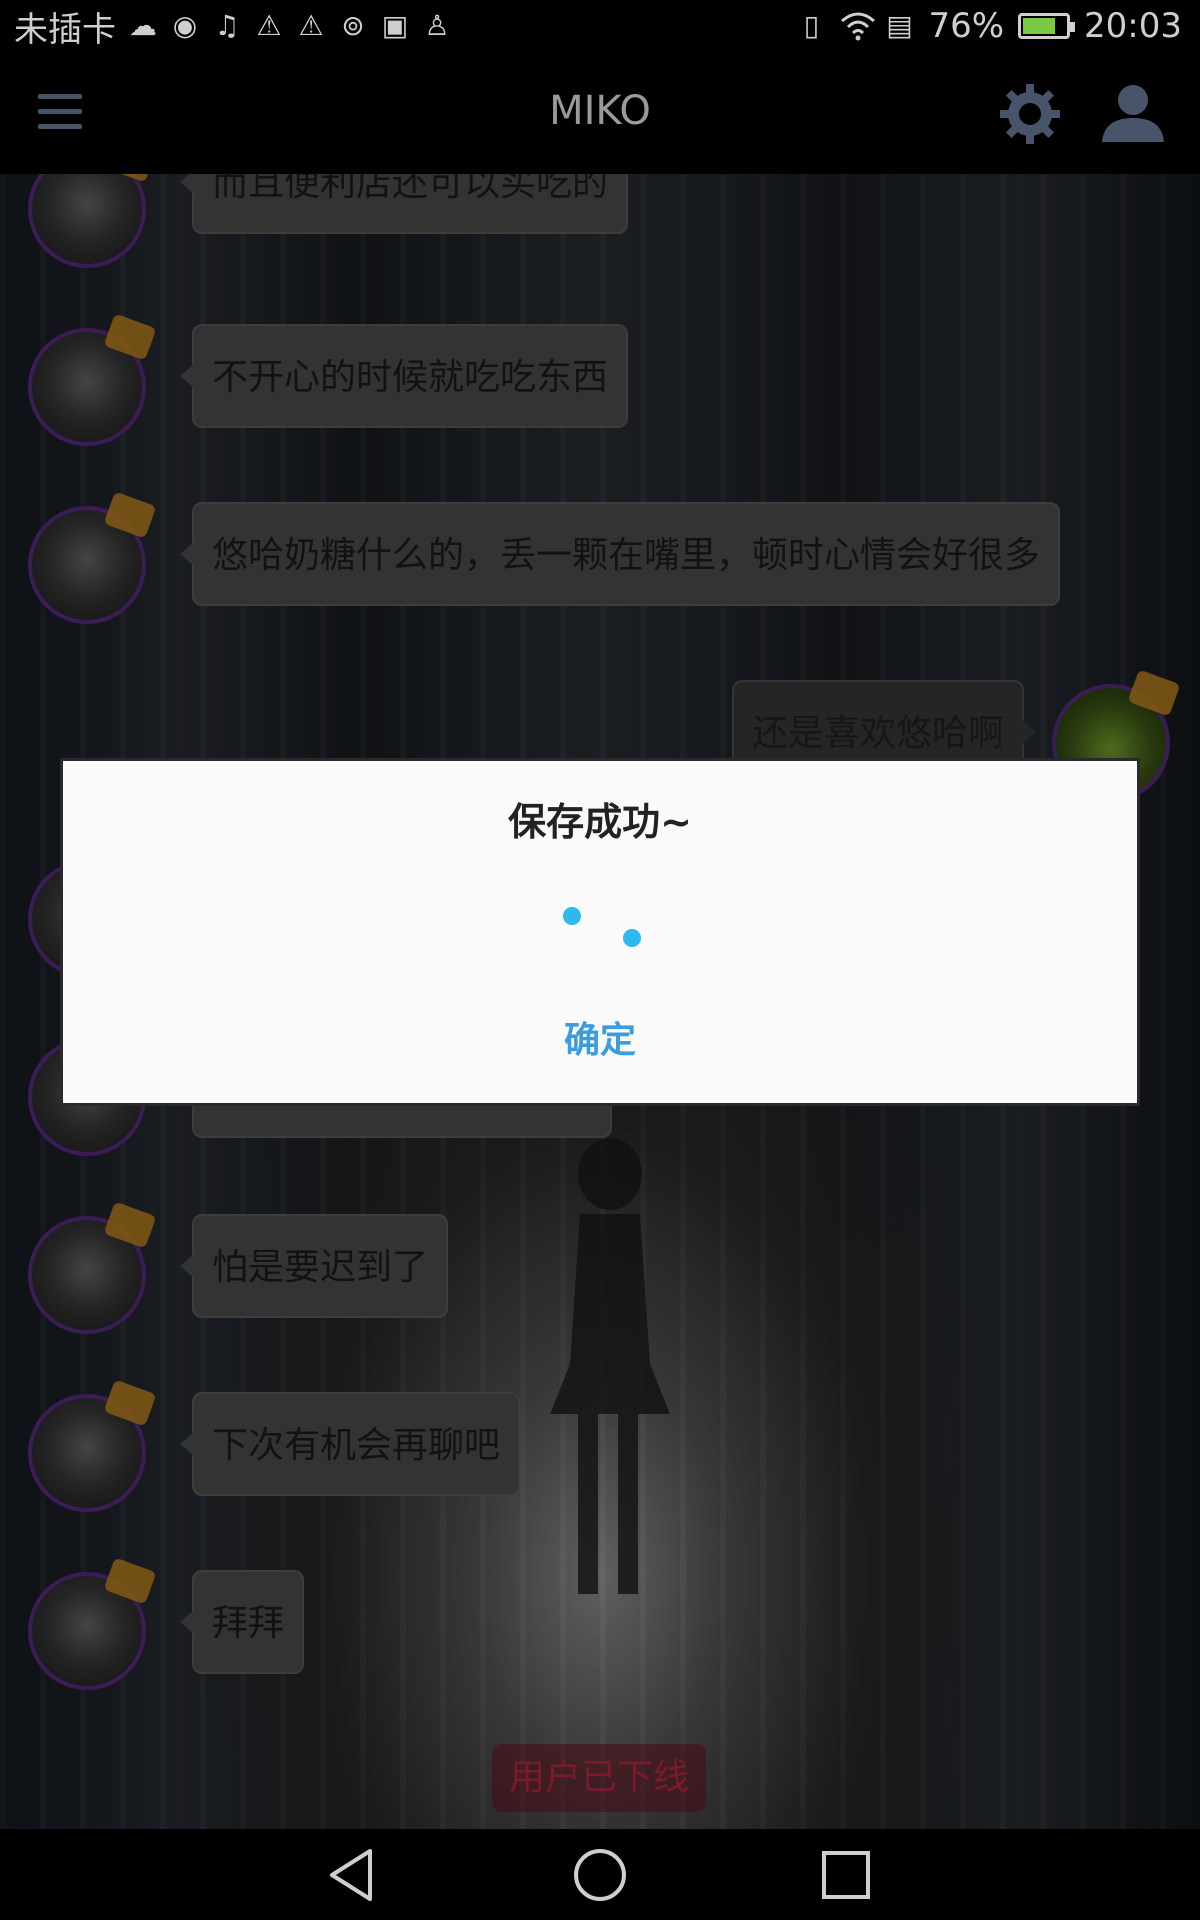 The height and width of the screenshot is (1920, 1200). I want to click on navigation-bar, so click(600, 1874).